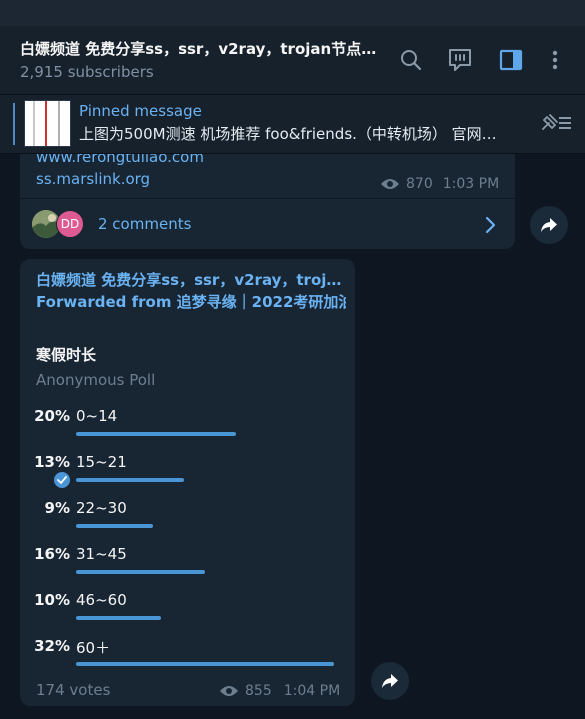 Image resolution: width=585 pixels, height=719 pixels. I want to click on divider, so click(267, 198).